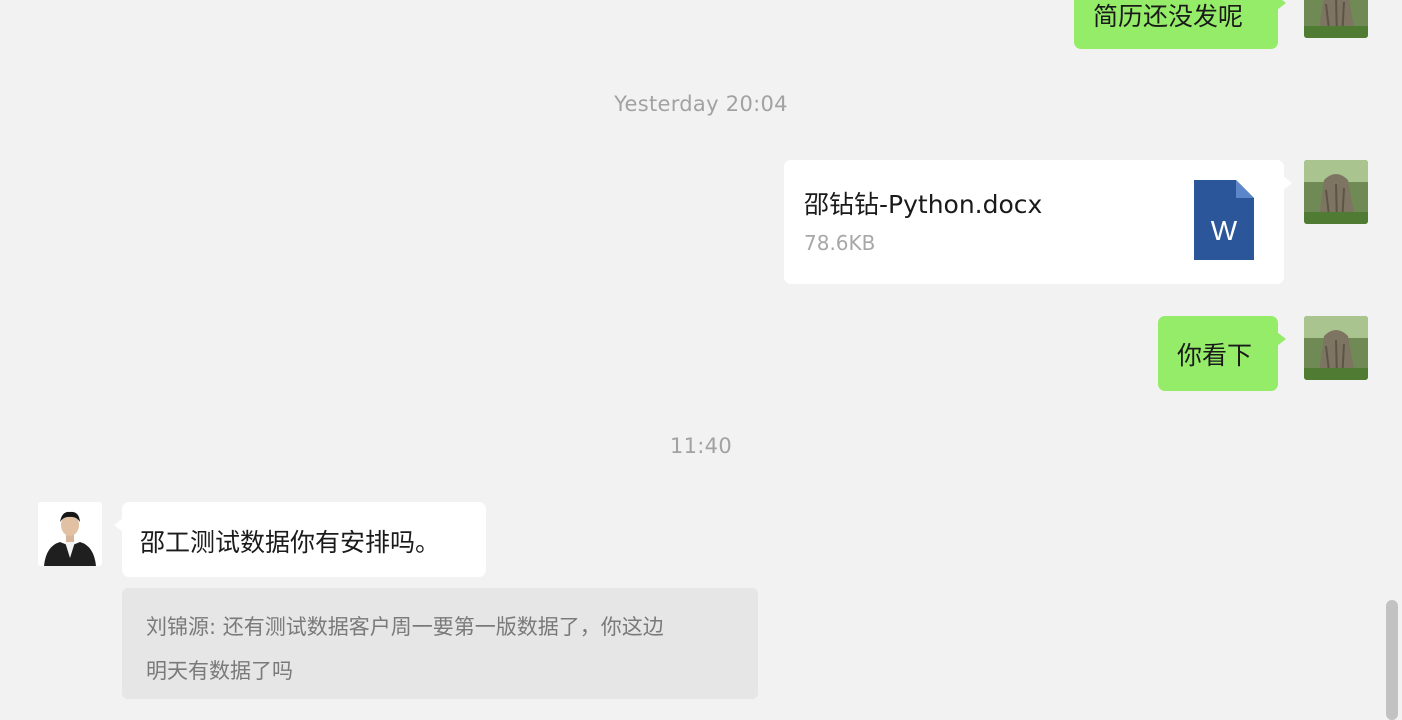 This screenshot has width=1402, height=720. I want to click on message-text: 简历还没发呢, so click(1168, 16).